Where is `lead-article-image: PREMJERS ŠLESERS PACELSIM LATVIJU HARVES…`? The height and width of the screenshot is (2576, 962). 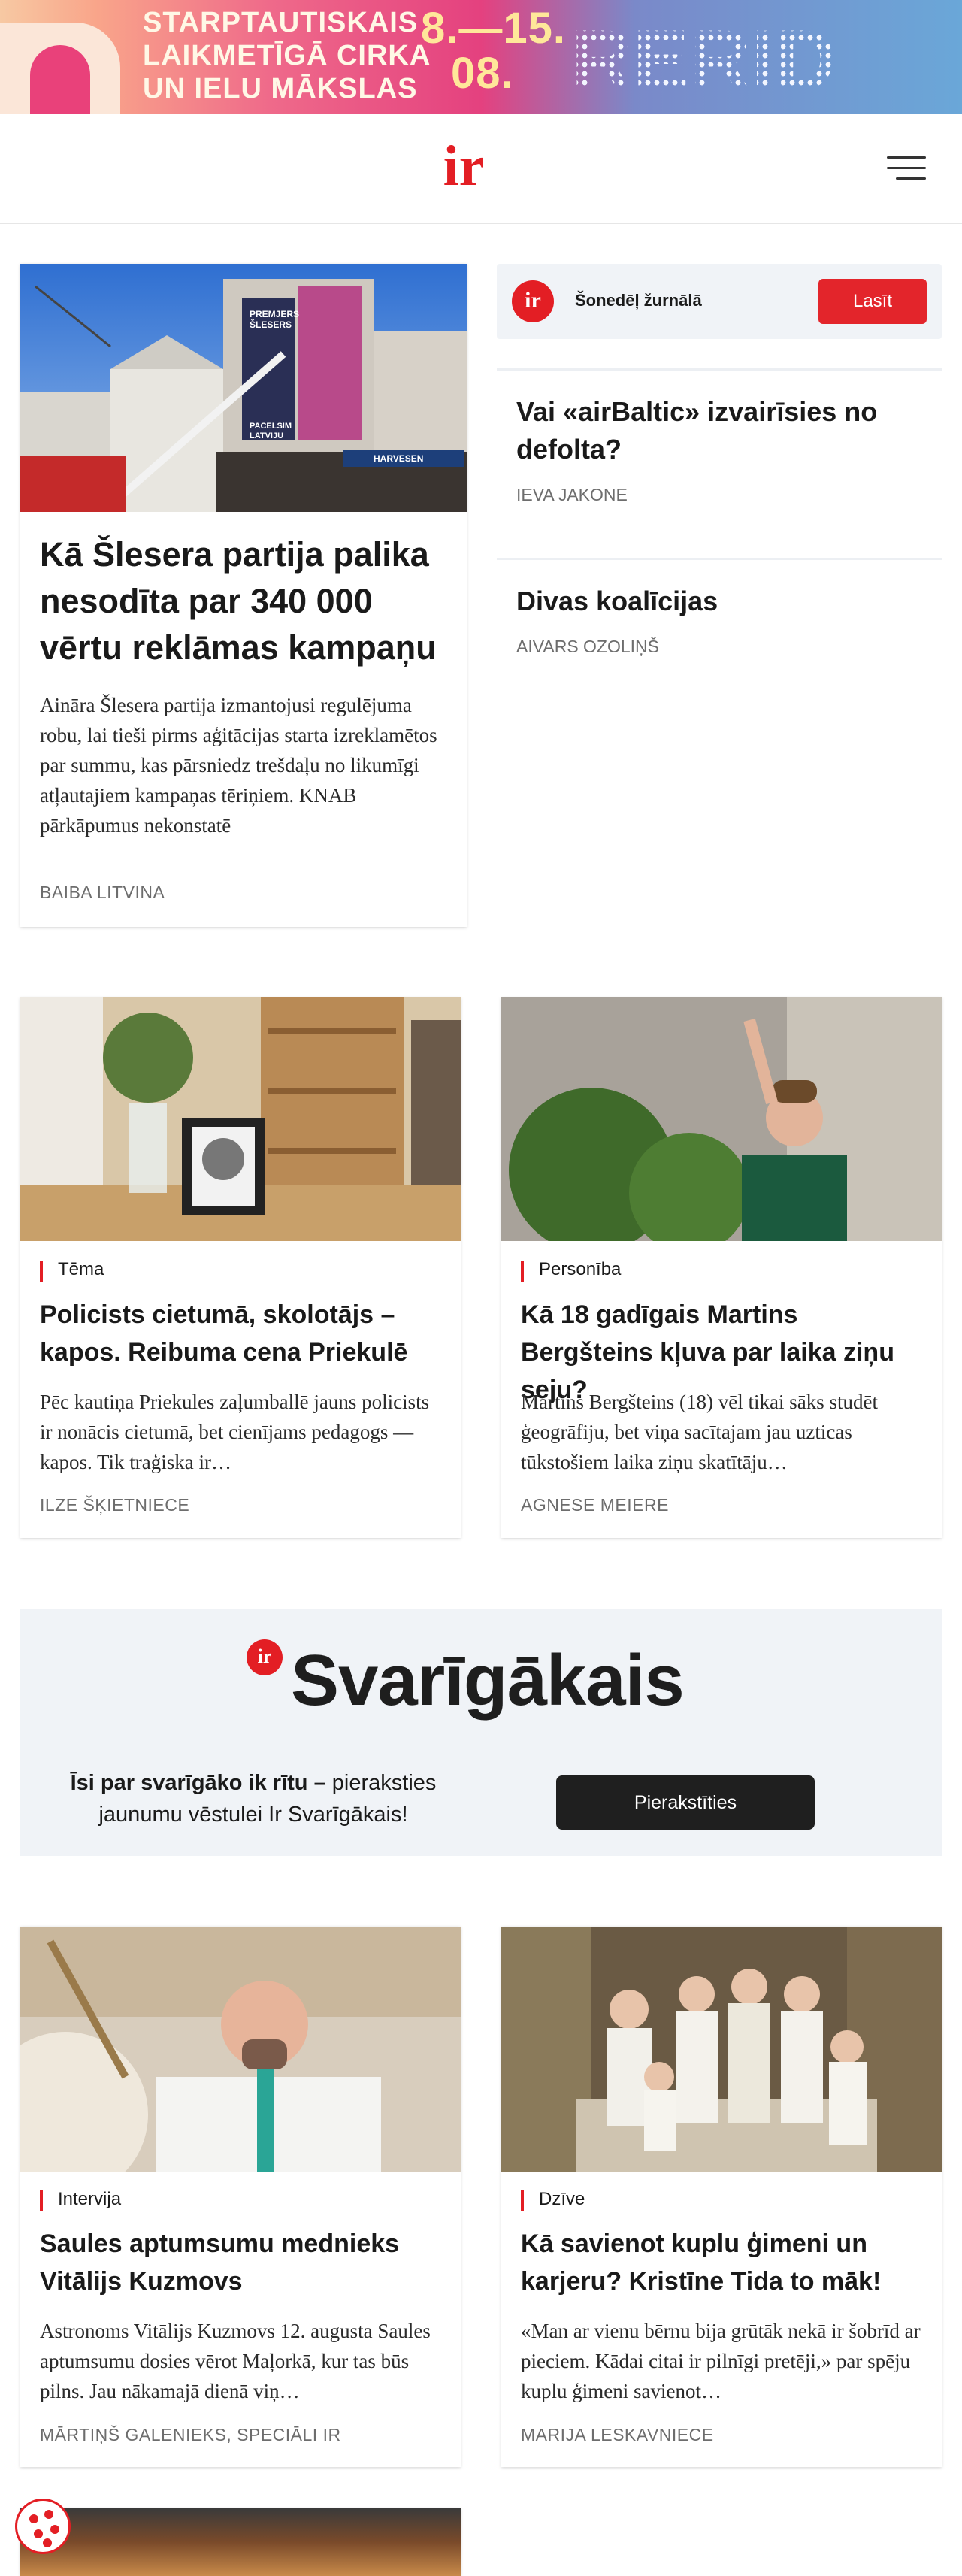 lead-article-image: PREMJERS ŠLESERS PACELSIM LATVIJU HARVES… is located at coordinates (243, 388).